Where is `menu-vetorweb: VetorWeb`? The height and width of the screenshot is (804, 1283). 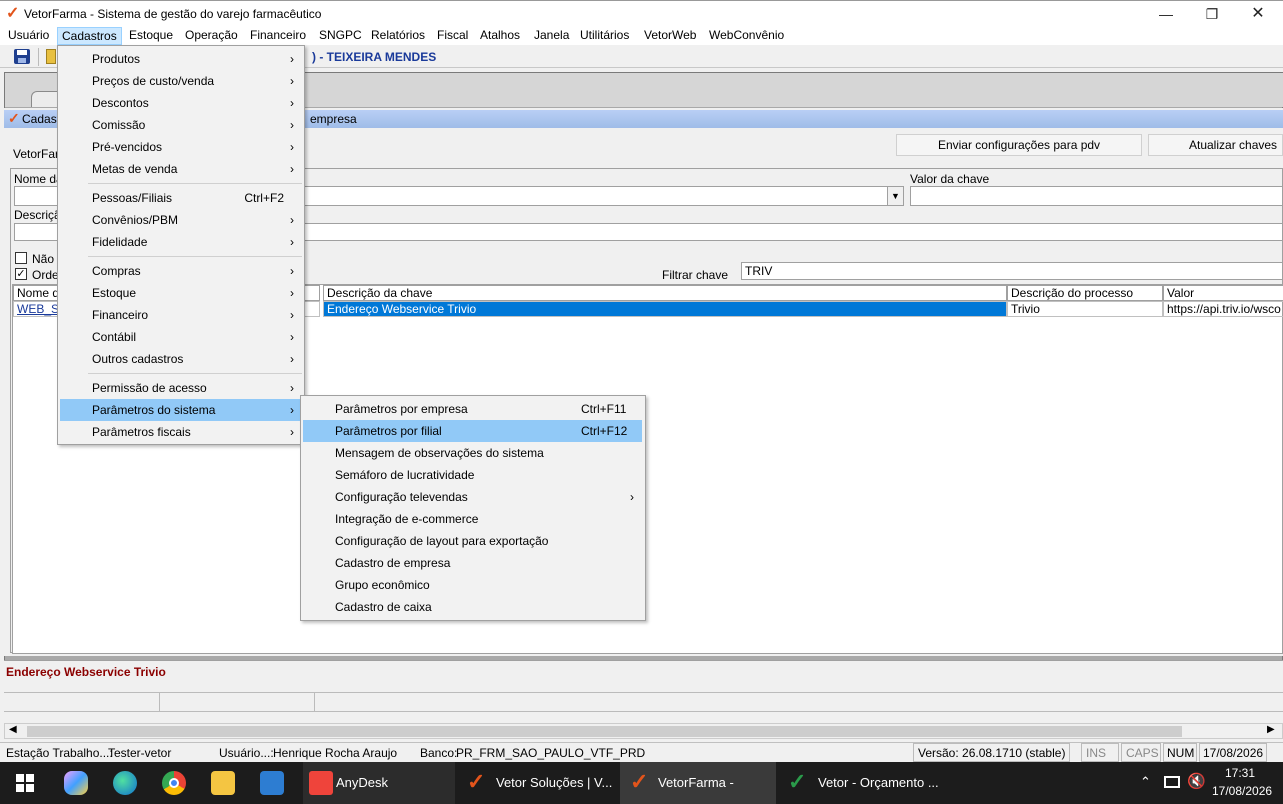 menu-vetorweb: VetorWeb is located at coordinates (670, 36).